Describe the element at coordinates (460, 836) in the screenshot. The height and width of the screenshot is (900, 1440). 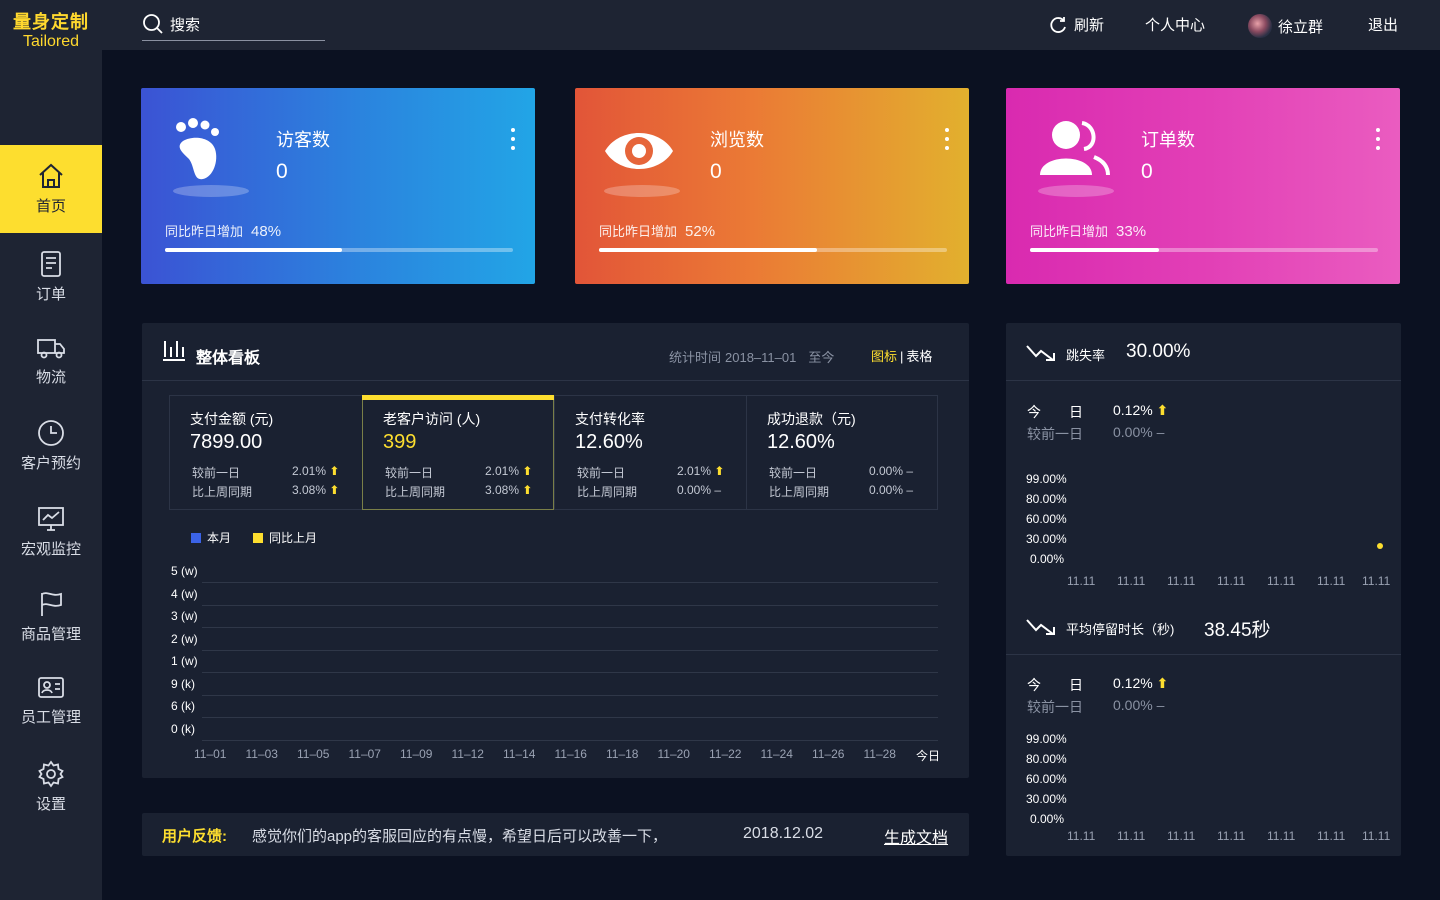
I see `feedback-content: 感觉你们的app的客服回应的有点慢，希望日后可以改善一下，` at that location.